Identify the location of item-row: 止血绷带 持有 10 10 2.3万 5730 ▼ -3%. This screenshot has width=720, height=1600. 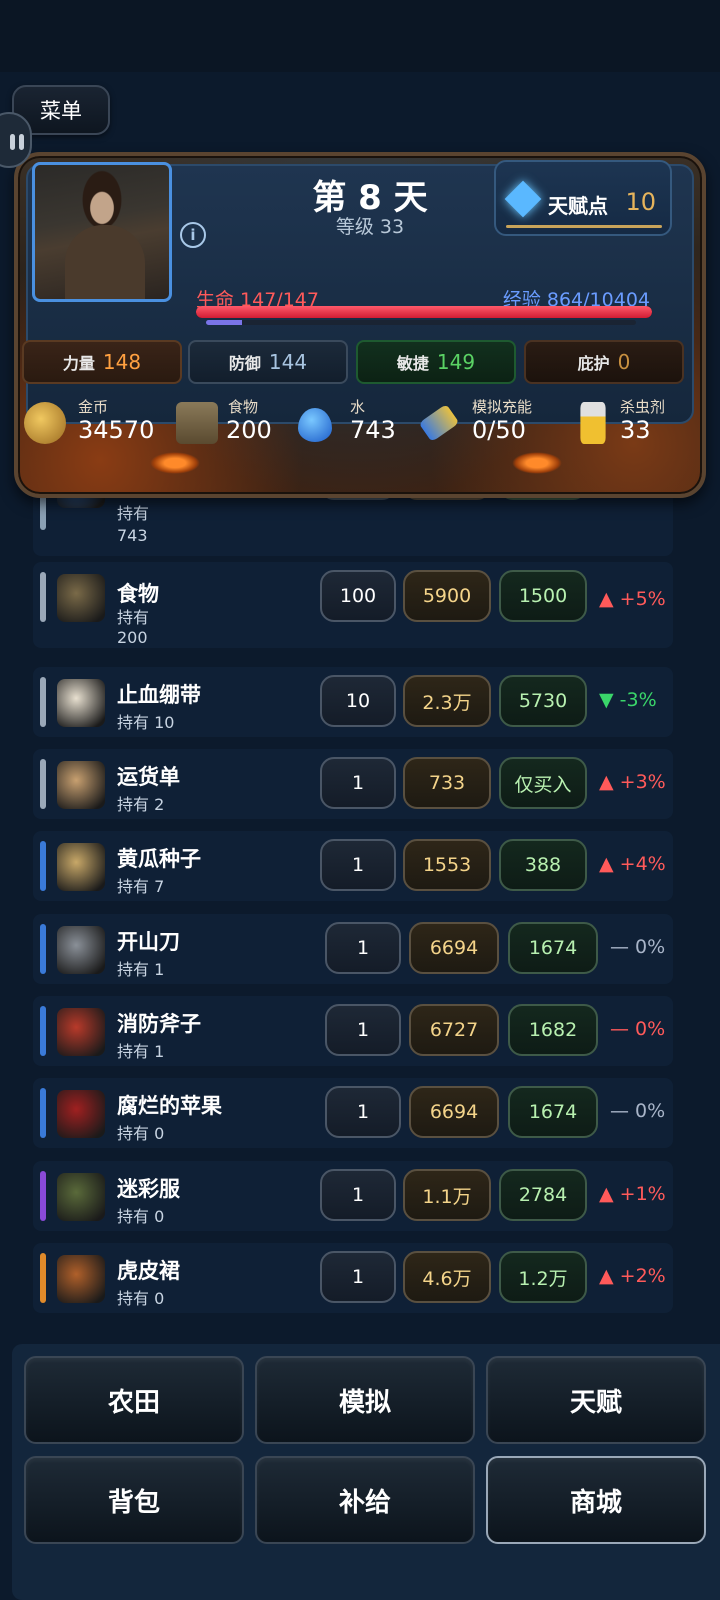
(353, 702).